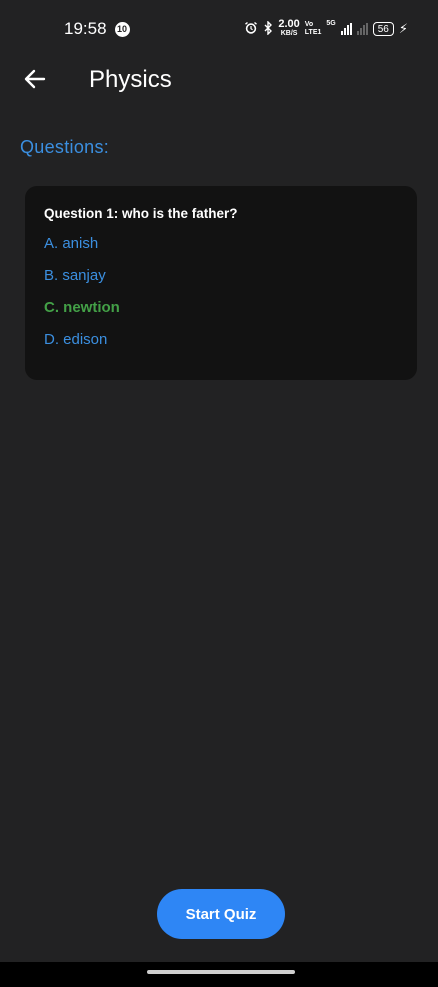  I want to click on app-bar: Physics, so click(219, 81).